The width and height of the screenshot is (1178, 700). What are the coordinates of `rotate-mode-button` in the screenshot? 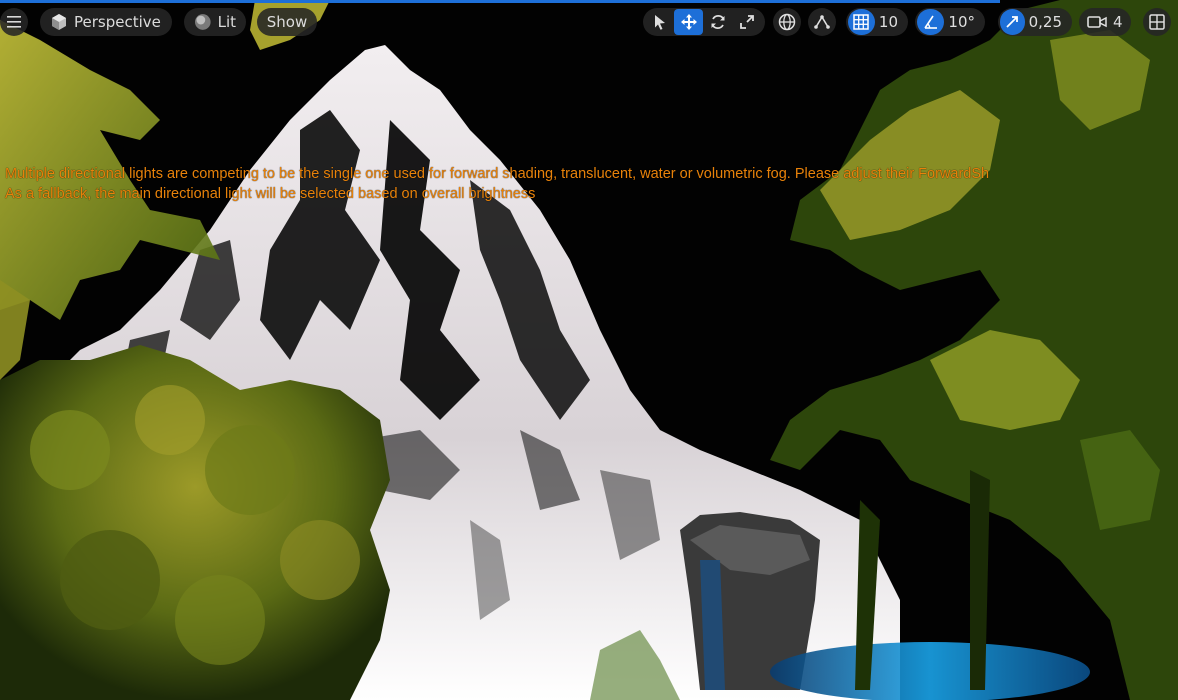 It's located at (717, 22).